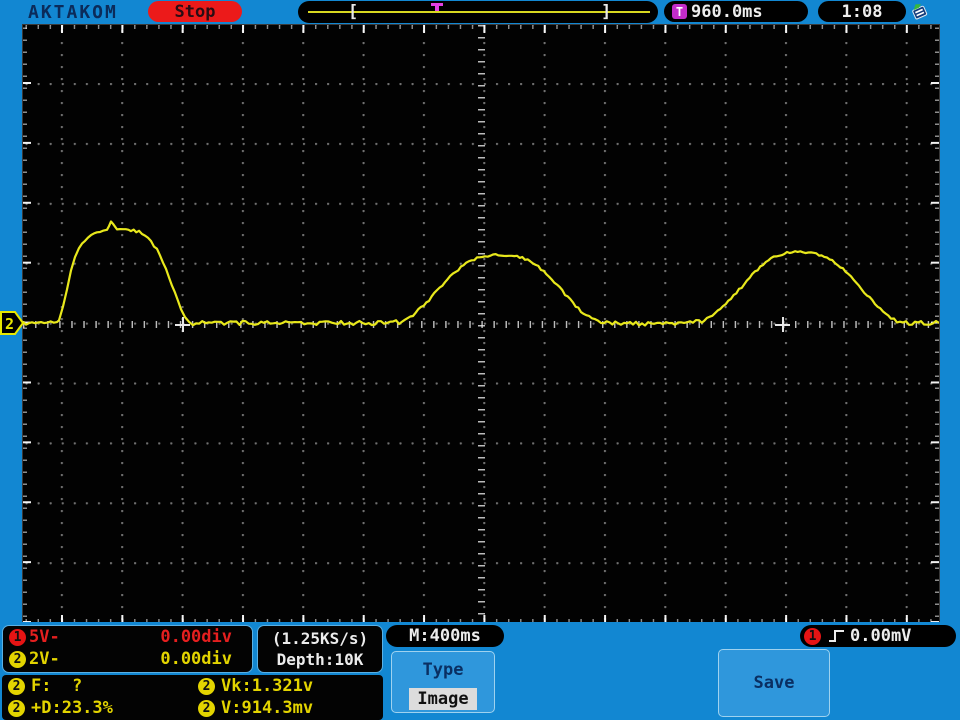 The height and width of the screenshot is (720, 960). I want to click on memory-position-ruler: [ ], so click(478, 12).